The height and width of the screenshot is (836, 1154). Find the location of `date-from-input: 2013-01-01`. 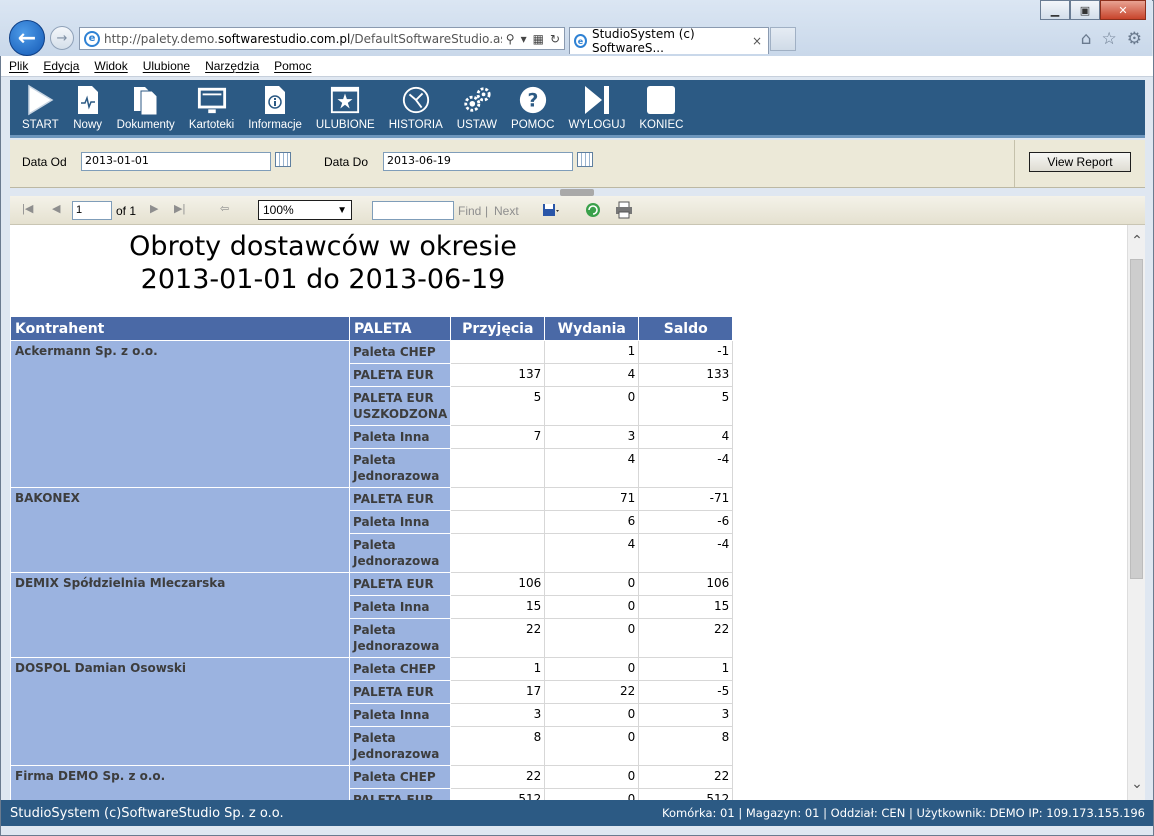

date-from-input: 2013-01-01 is located at coordinates (176, 161).